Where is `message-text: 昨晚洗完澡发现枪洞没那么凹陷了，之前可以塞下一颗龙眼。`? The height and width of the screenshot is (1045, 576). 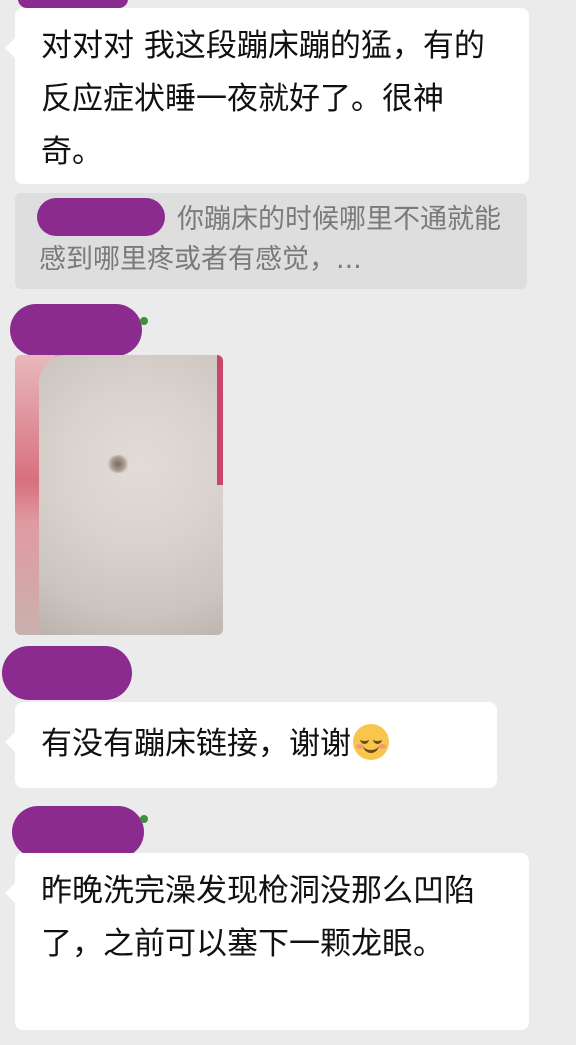
message-text: 昨晚洗完澡发现枪洞没那么凹陷了，之前可以塞下一颗龙眼。 is located at coordinates (258, 917).